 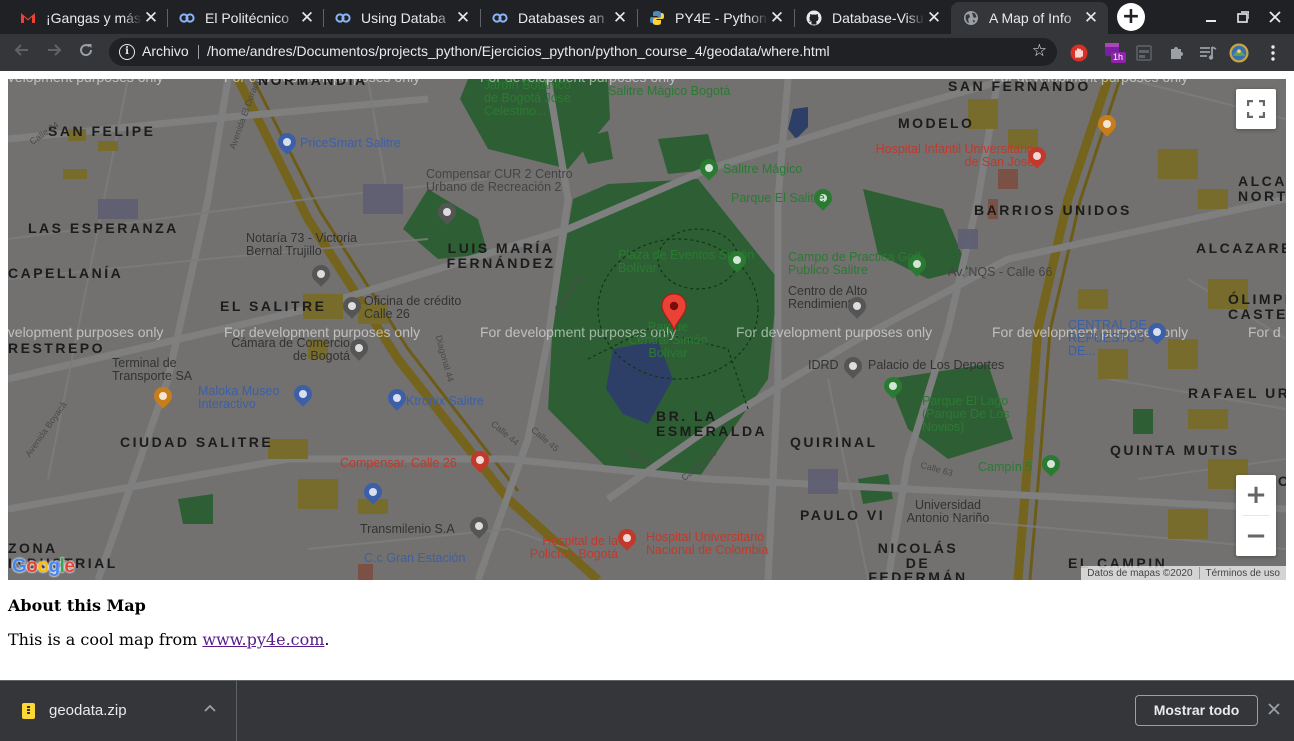 I want to click on fullscreen-icon, so click(x=1256, y=109).